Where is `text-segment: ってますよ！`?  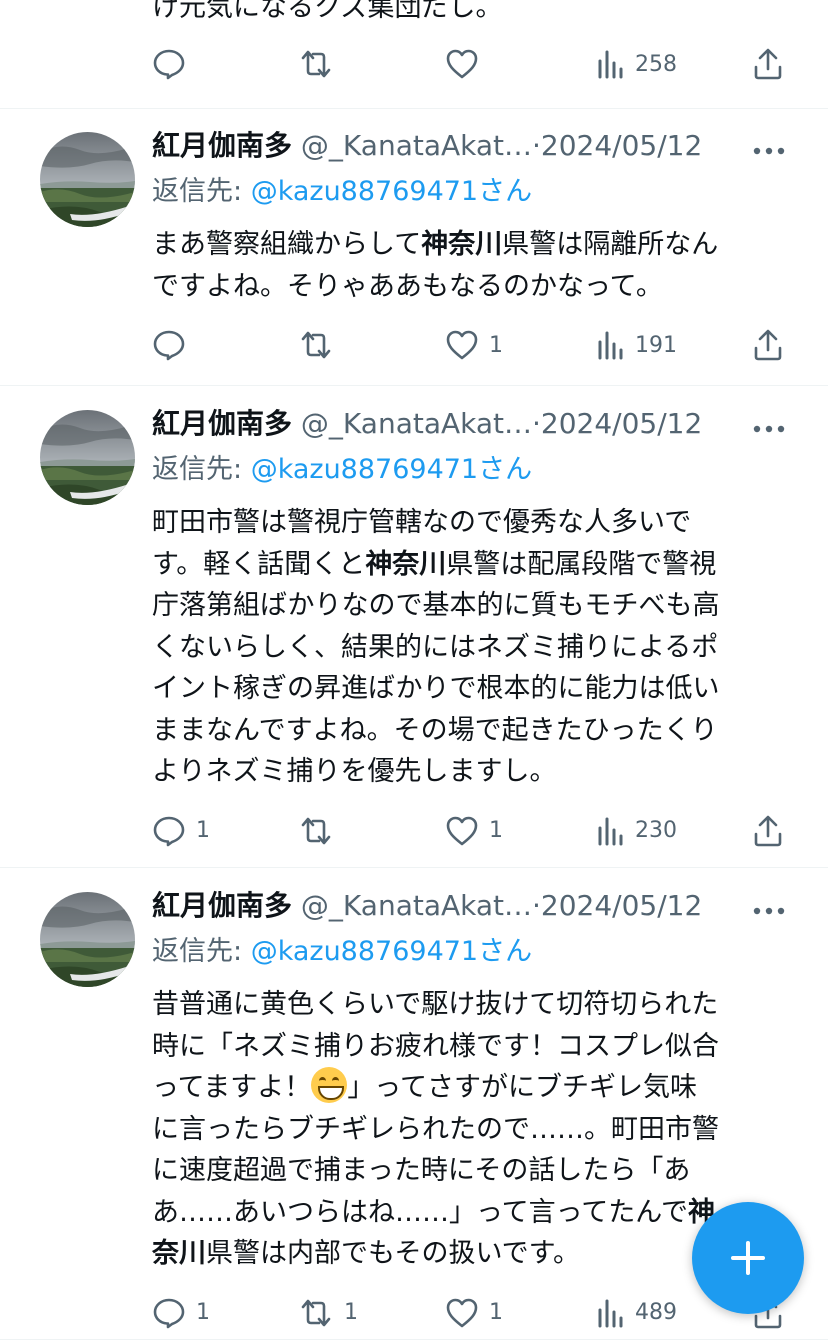 text-segment: ってますよ！ is located at coordinates (232, 1087).